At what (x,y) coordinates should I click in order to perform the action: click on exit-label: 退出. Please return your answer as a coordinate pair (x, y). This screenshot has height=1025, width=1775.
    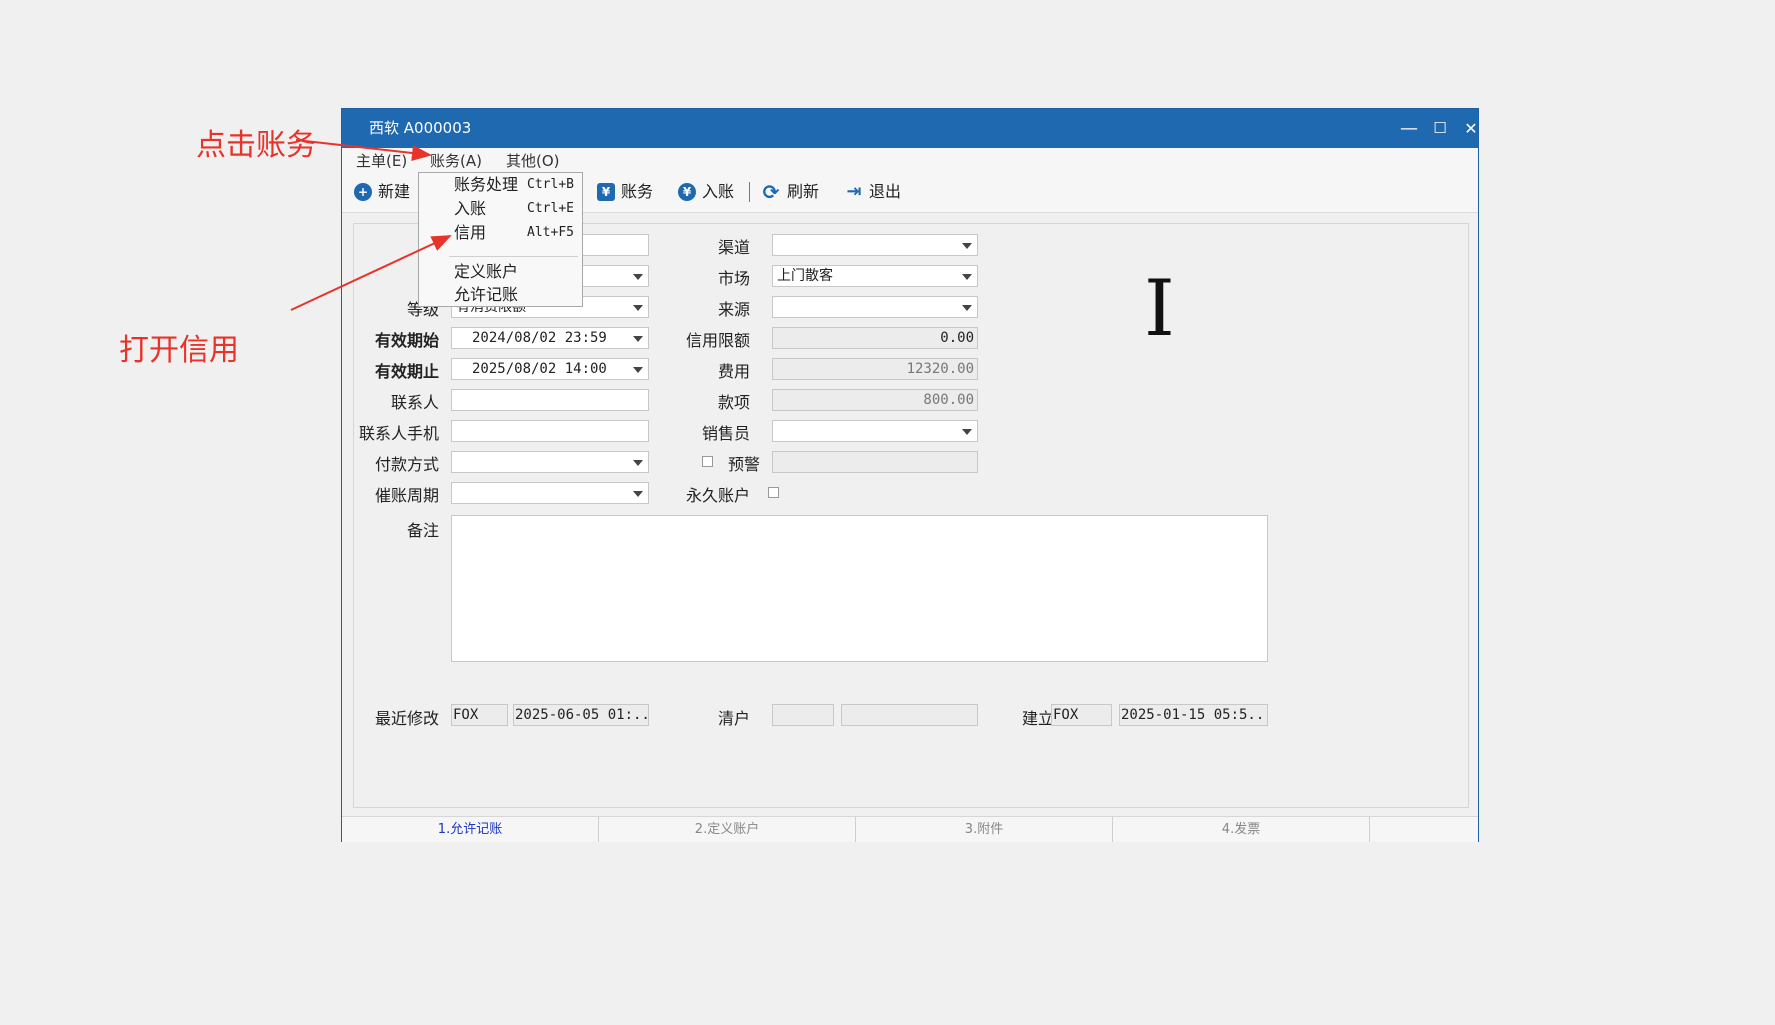
    Looking at the image, I should click on (885, 191).